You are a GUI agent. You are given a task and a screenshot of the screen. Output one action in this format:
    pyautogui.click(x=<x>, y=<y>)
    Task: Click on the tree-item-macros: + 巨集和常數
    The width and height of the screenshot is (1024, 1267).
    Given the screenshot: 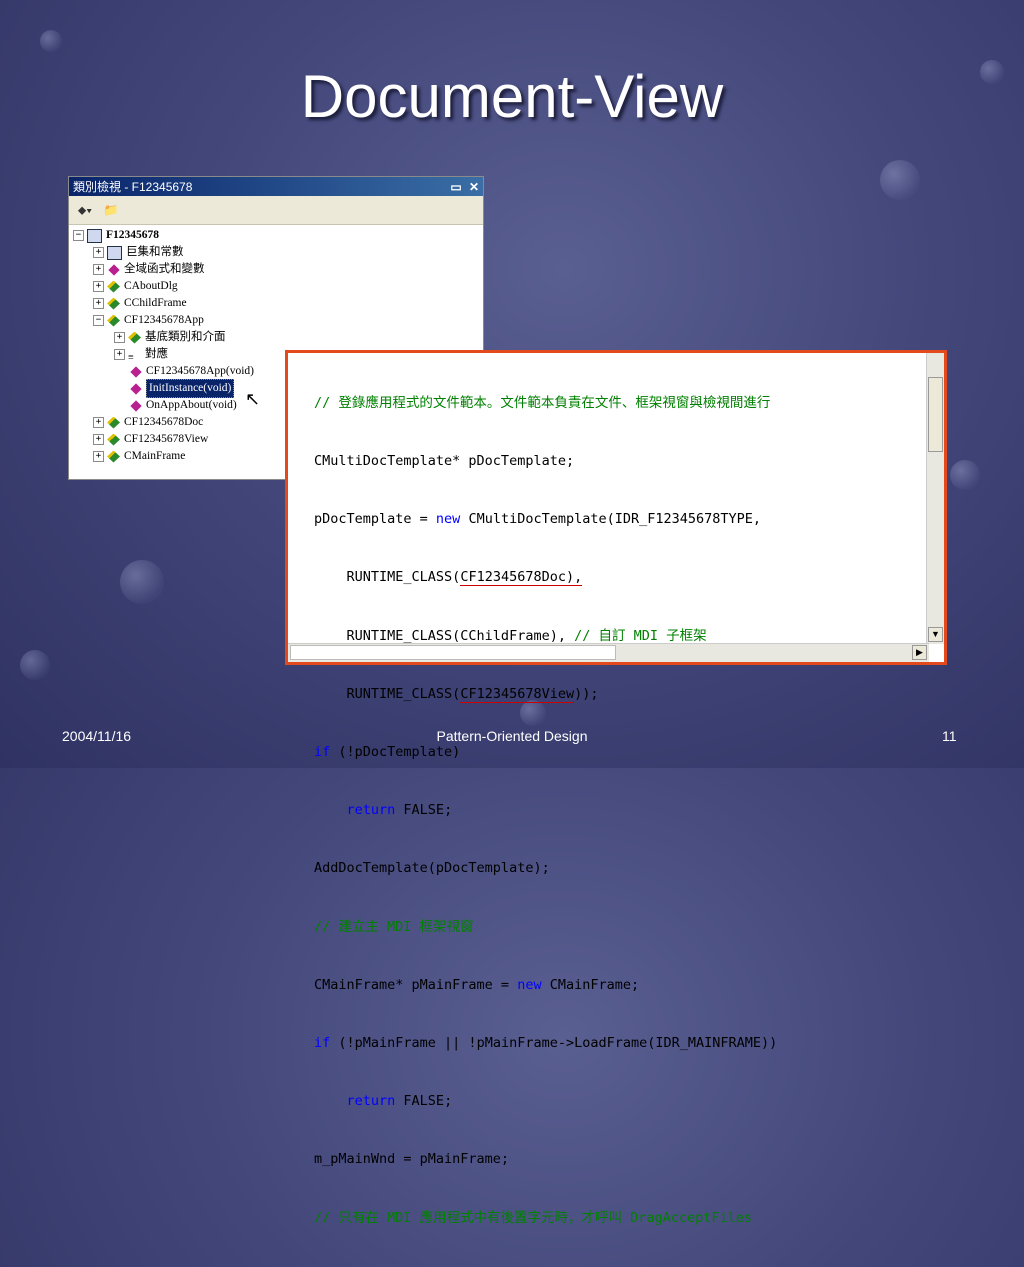 What is the action you would take?
    pyautogui.click(x=138, y=252)
    